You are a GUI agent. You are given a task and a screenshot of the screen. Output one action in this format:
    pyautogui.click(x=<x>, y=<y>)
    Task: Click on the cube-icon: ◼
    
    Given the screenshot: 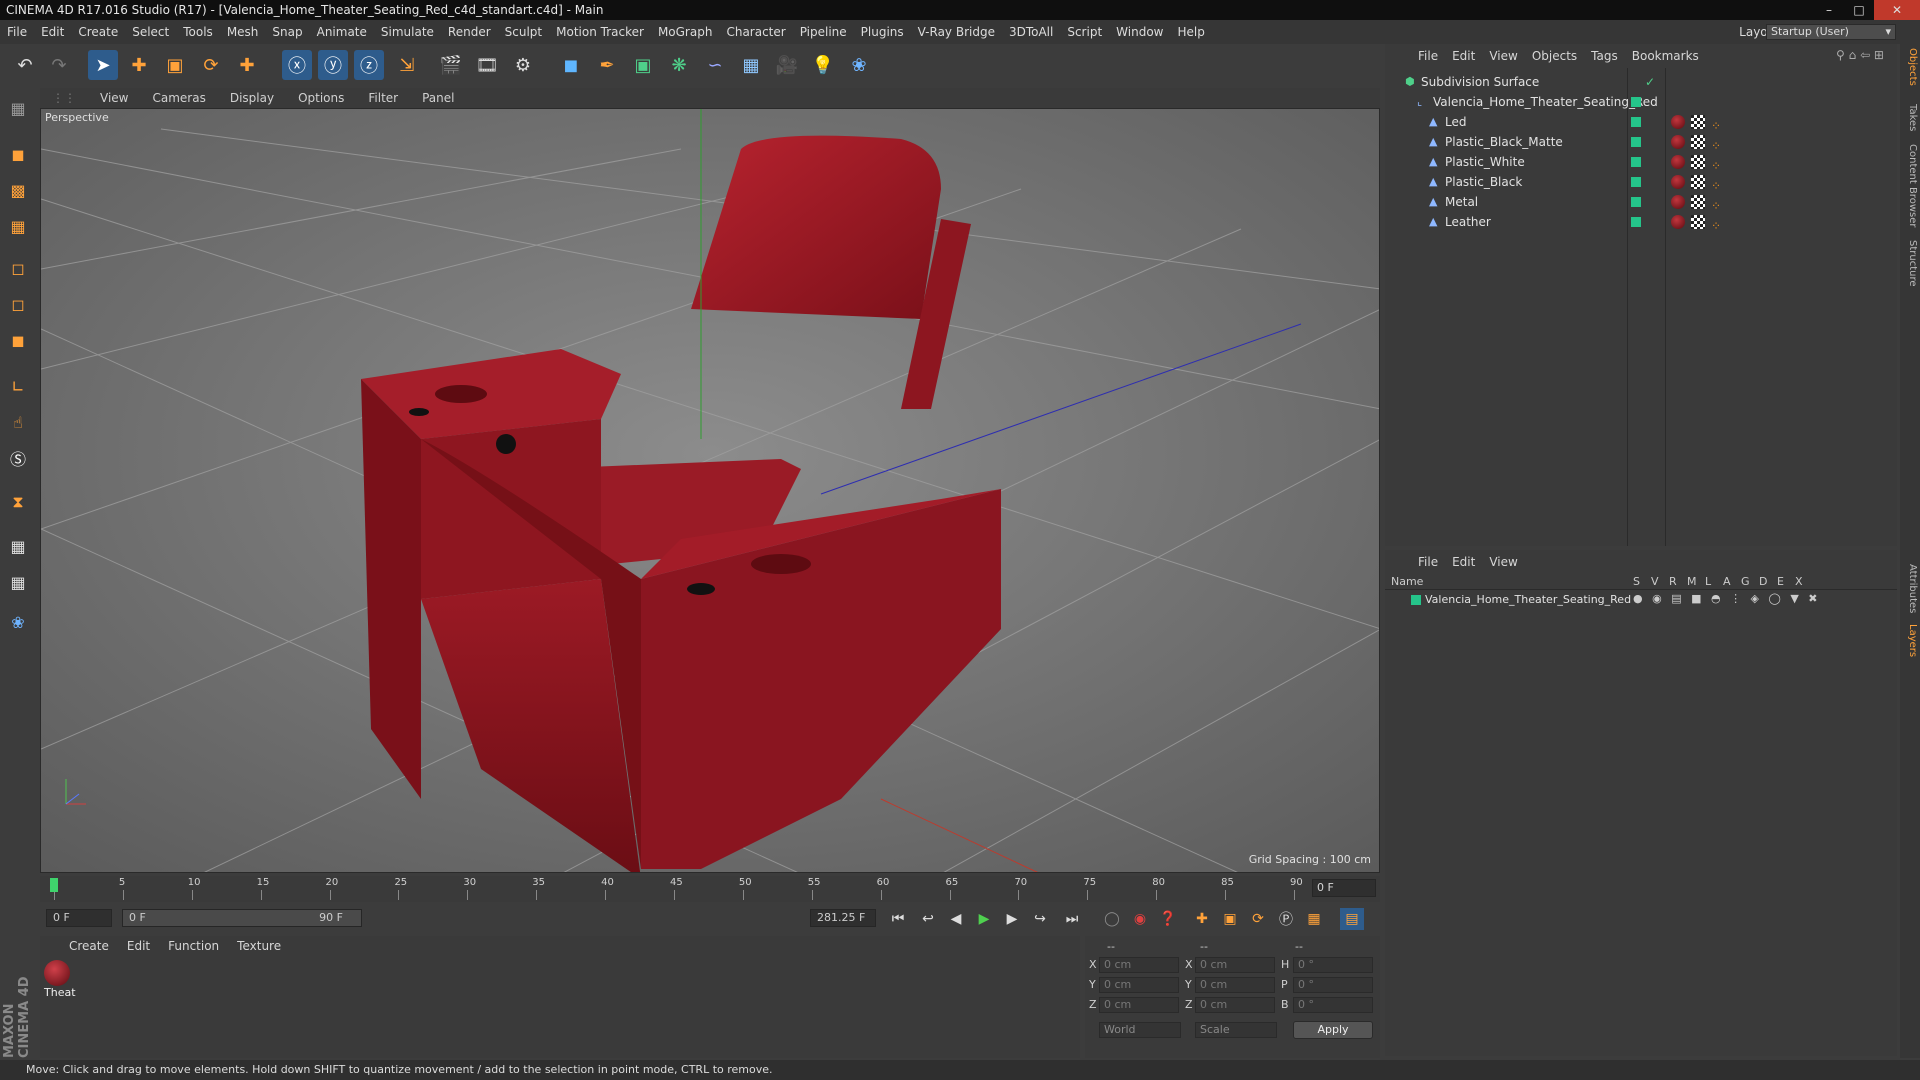 What is the action you would take?
    pyautogui.click(x=571, y=65)
    